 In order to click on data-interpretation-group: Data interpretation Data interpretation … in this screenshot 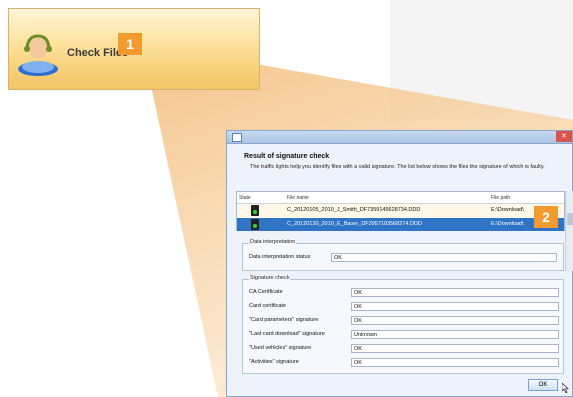, I will do `click(403, 255)`.